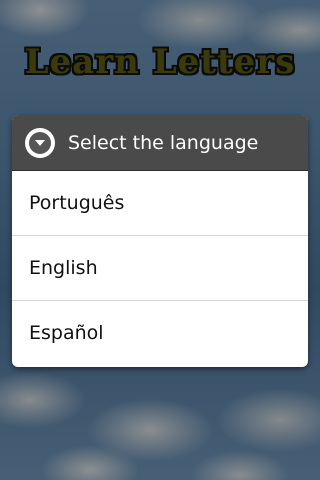 The image size is (320, 480). I want to click on dialog-title: Select the language, so click(163, 142).